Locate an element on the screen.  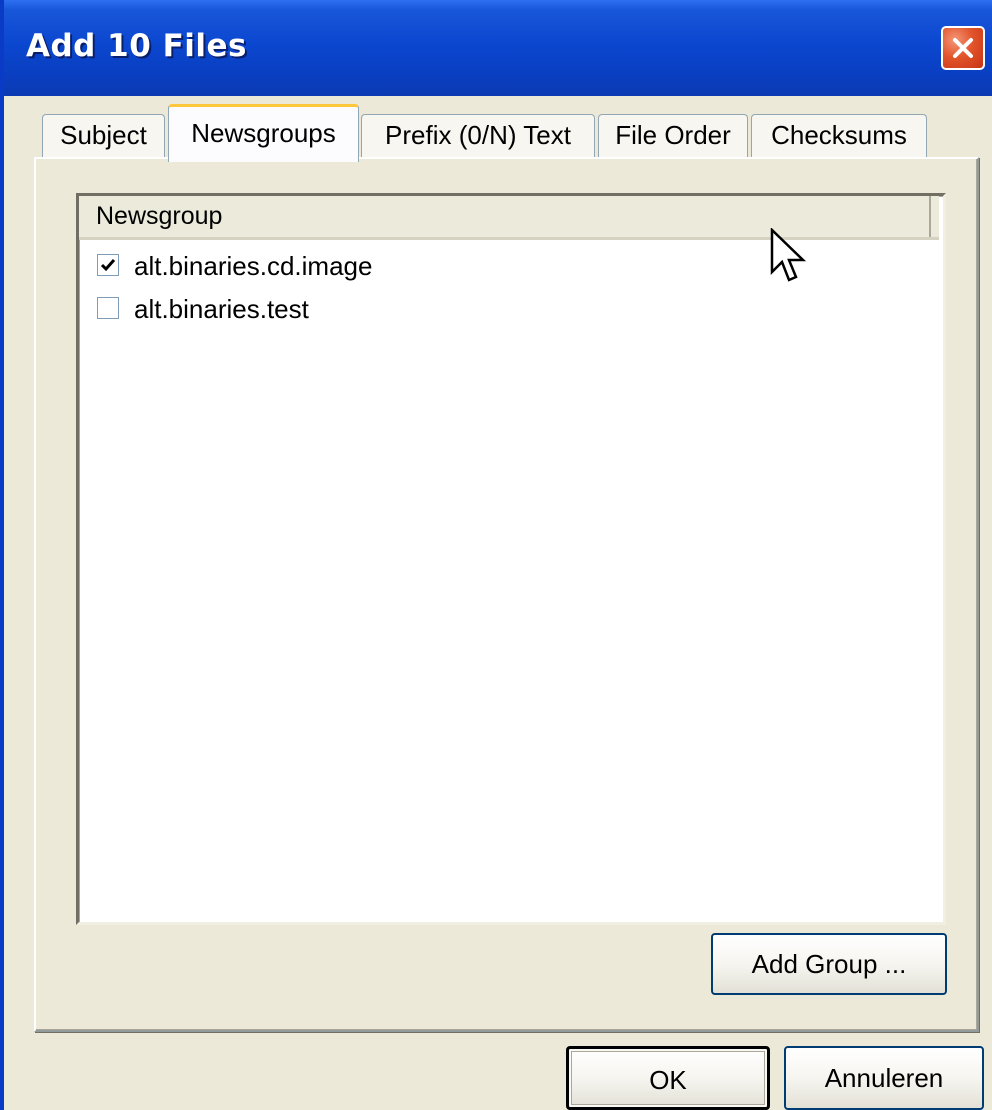
column-header-newsgroup: Newsgroup is located at coordinates (505, 216).